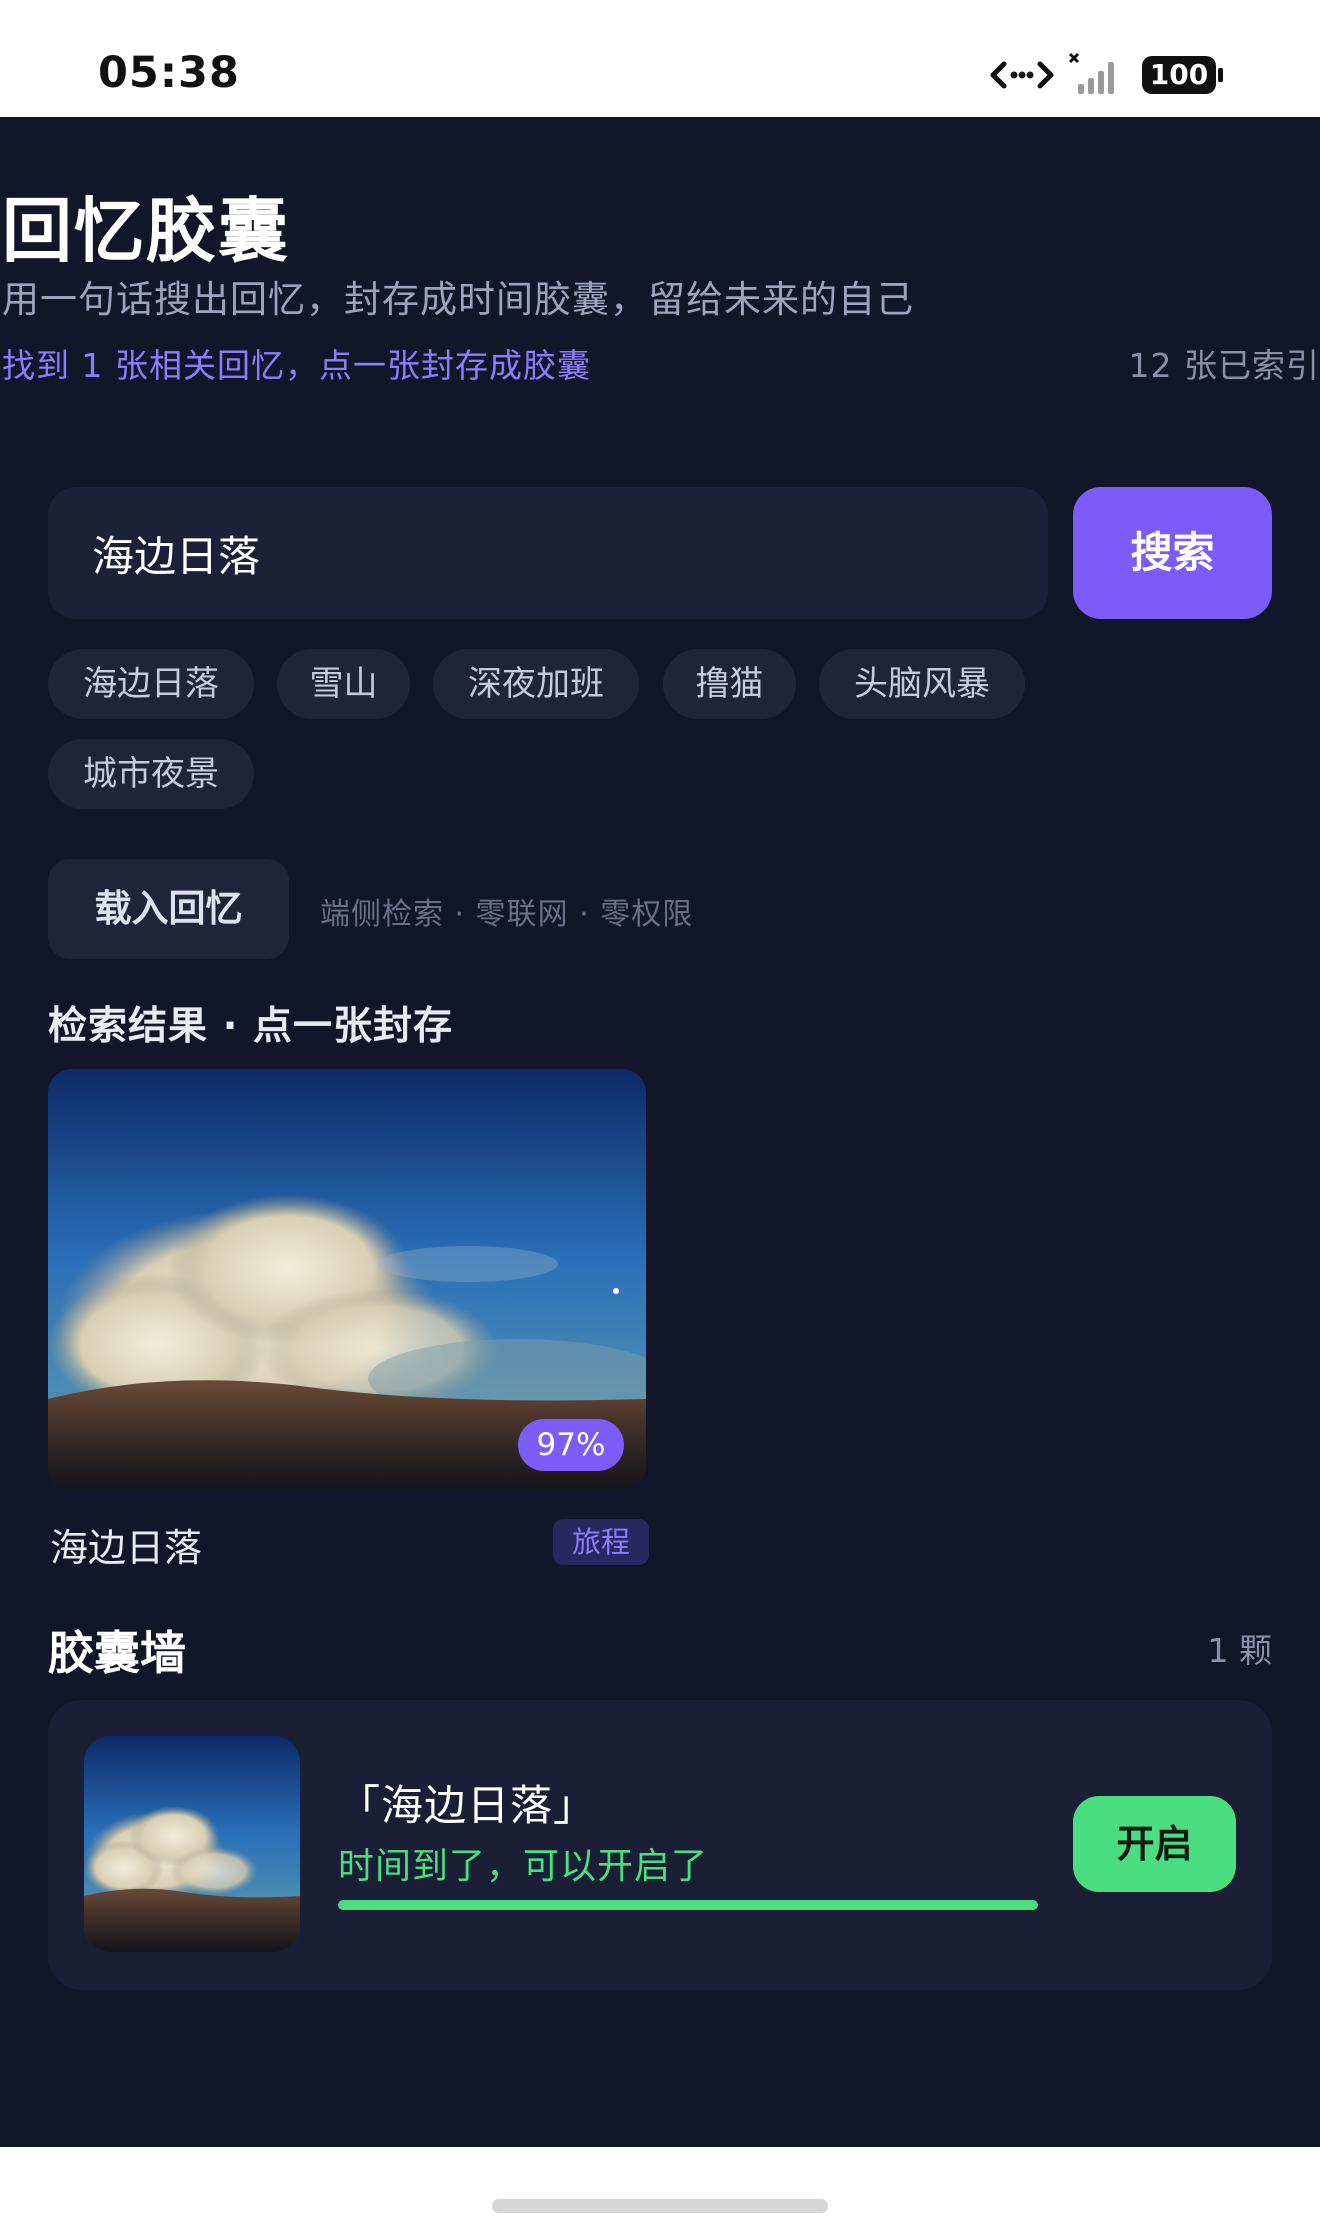  Describe the element at coordinates (151, 774) in the screenshot. I see `chip-city-night: 城市夜景` at that location.